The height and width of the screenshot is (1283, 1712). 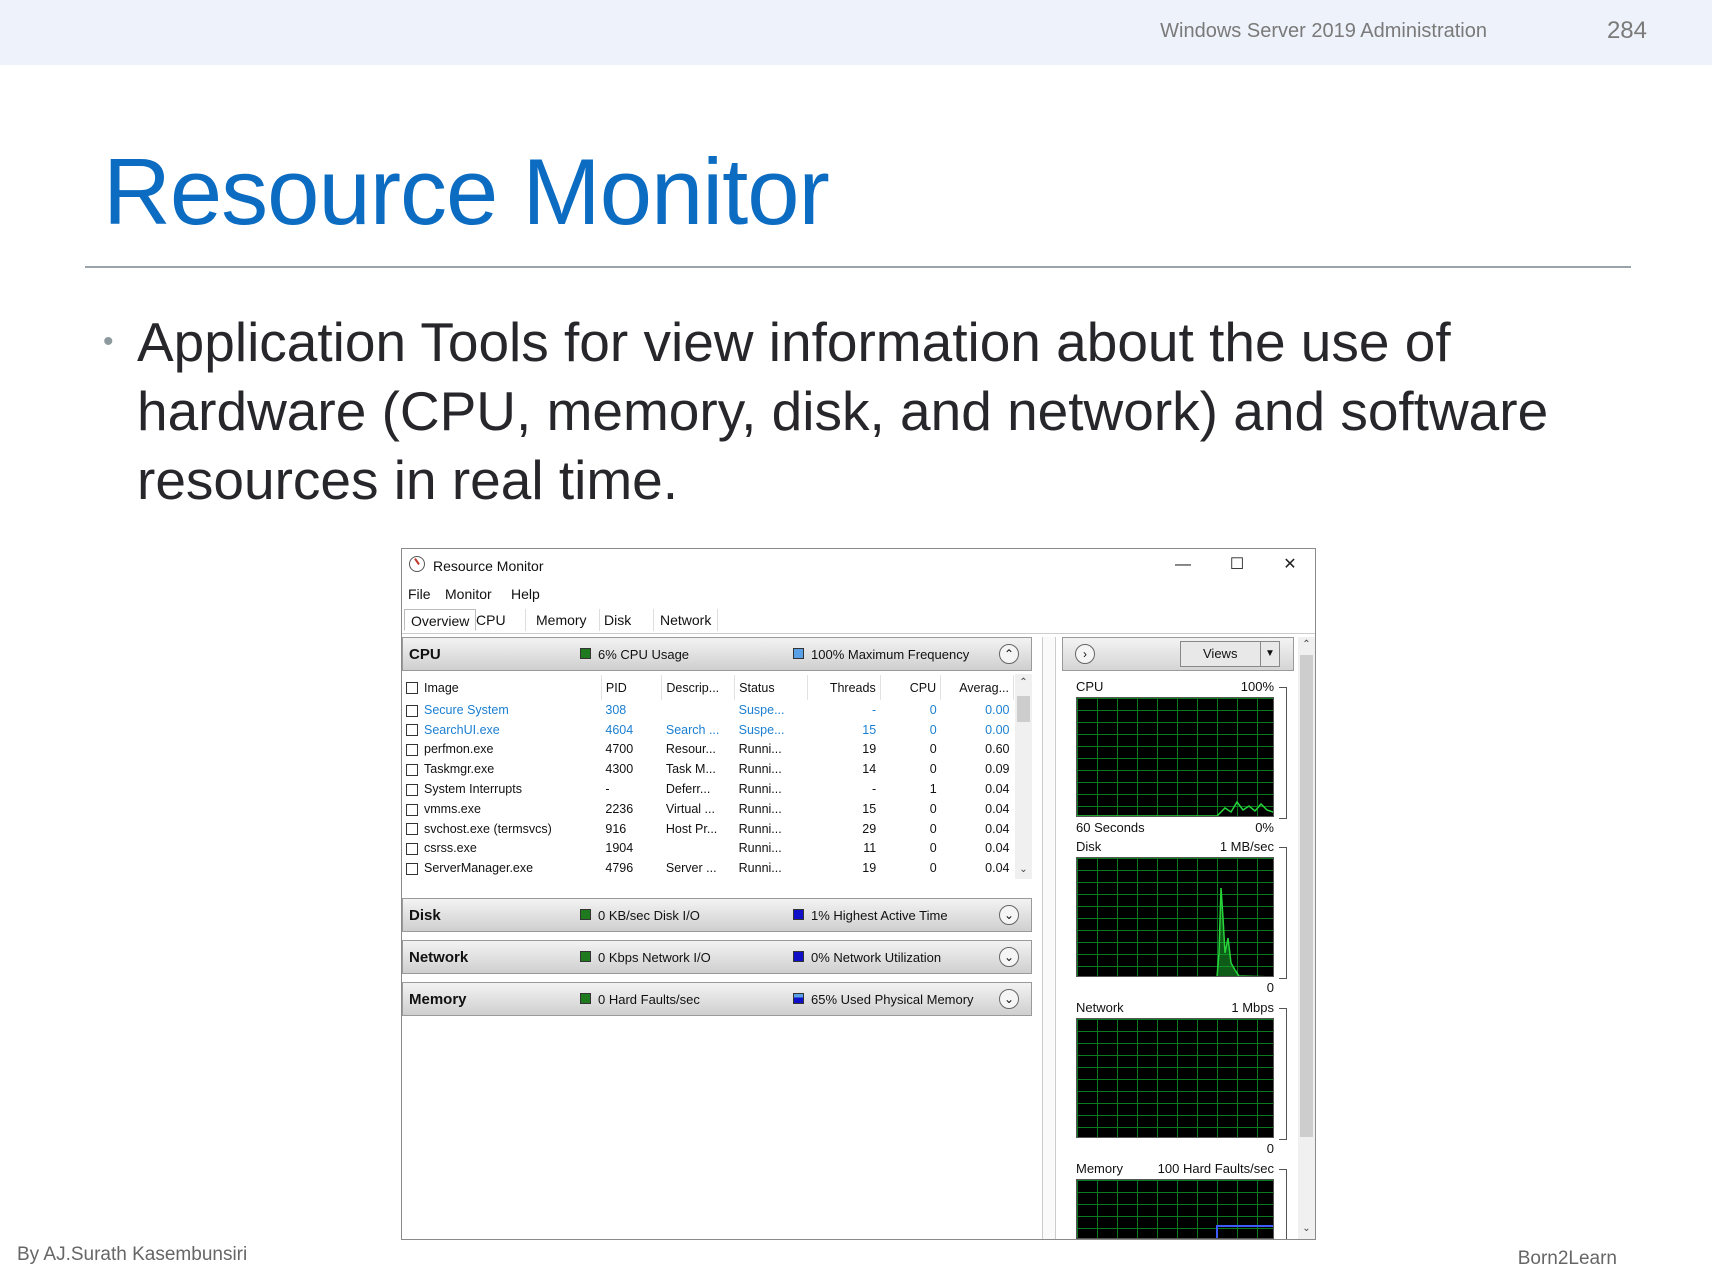 I want to click on cpu-graph-min: 0%, so click(x=1264, y=827).